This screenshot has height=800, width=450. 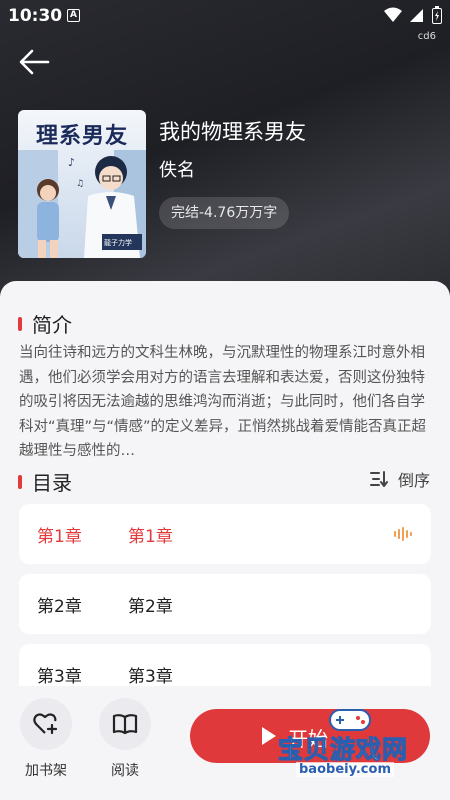 I want to click on cover-badge: 龍子力学, so click(x=118, y=242).